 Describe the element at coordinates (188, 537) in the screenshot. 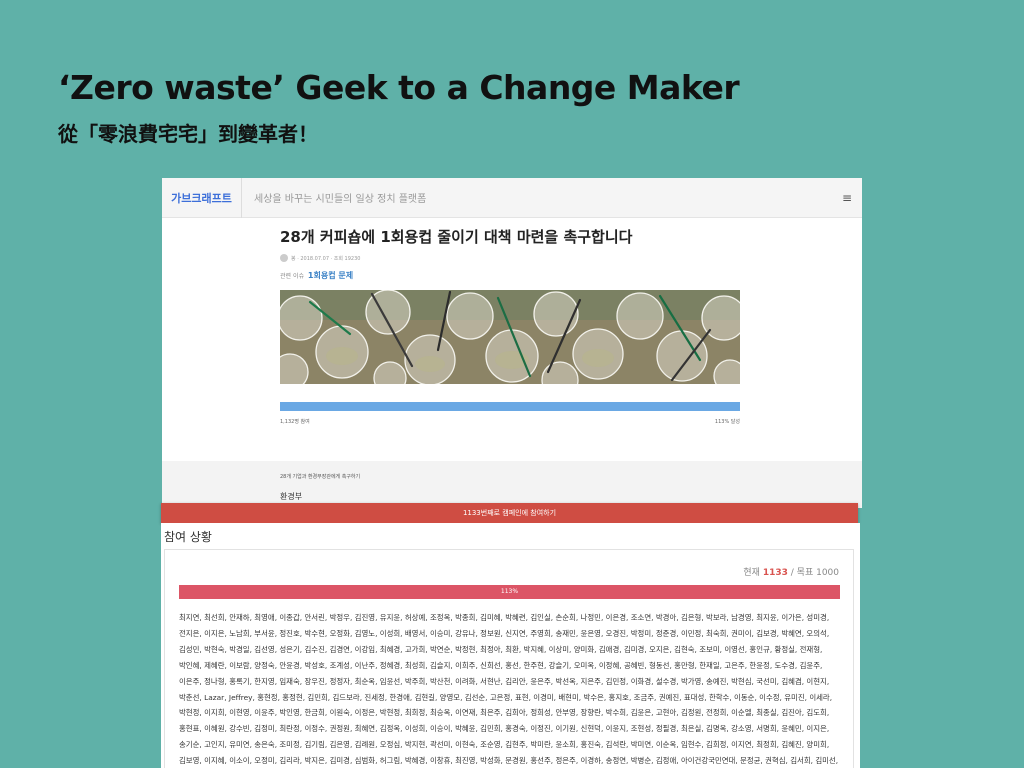

I see `participation-heading: 참여 상황` at that location.